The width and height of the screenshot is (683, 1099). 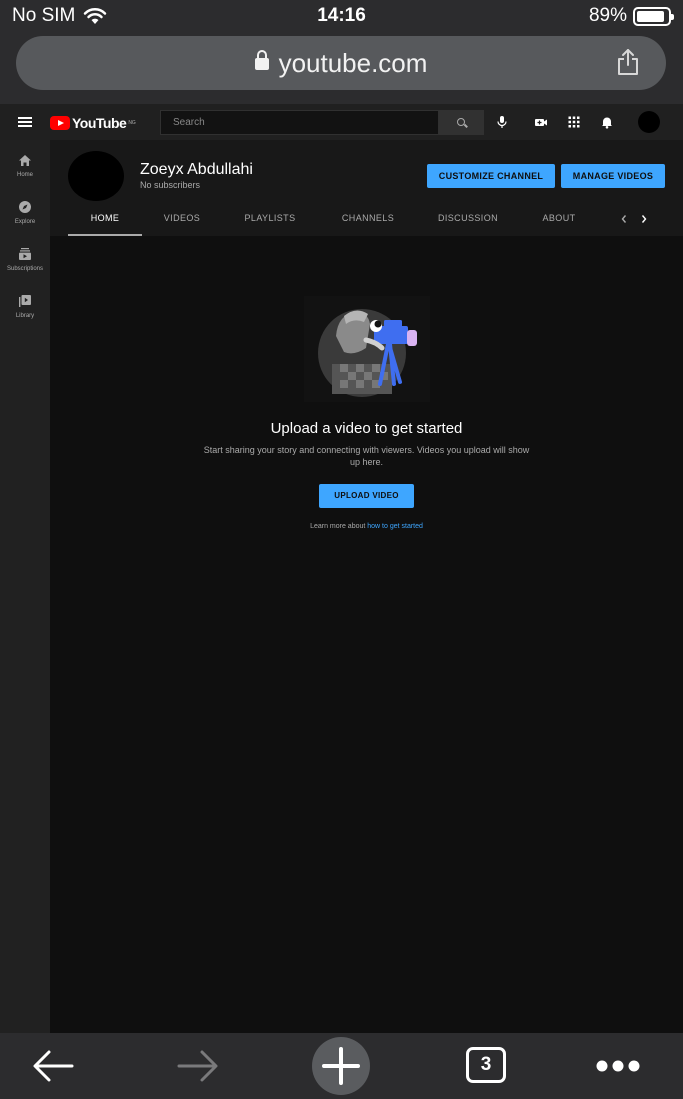 What do you see at coordinates (502, 122) in the screenshot?
I see `microphone-icon` at bounding box center [502, 122].